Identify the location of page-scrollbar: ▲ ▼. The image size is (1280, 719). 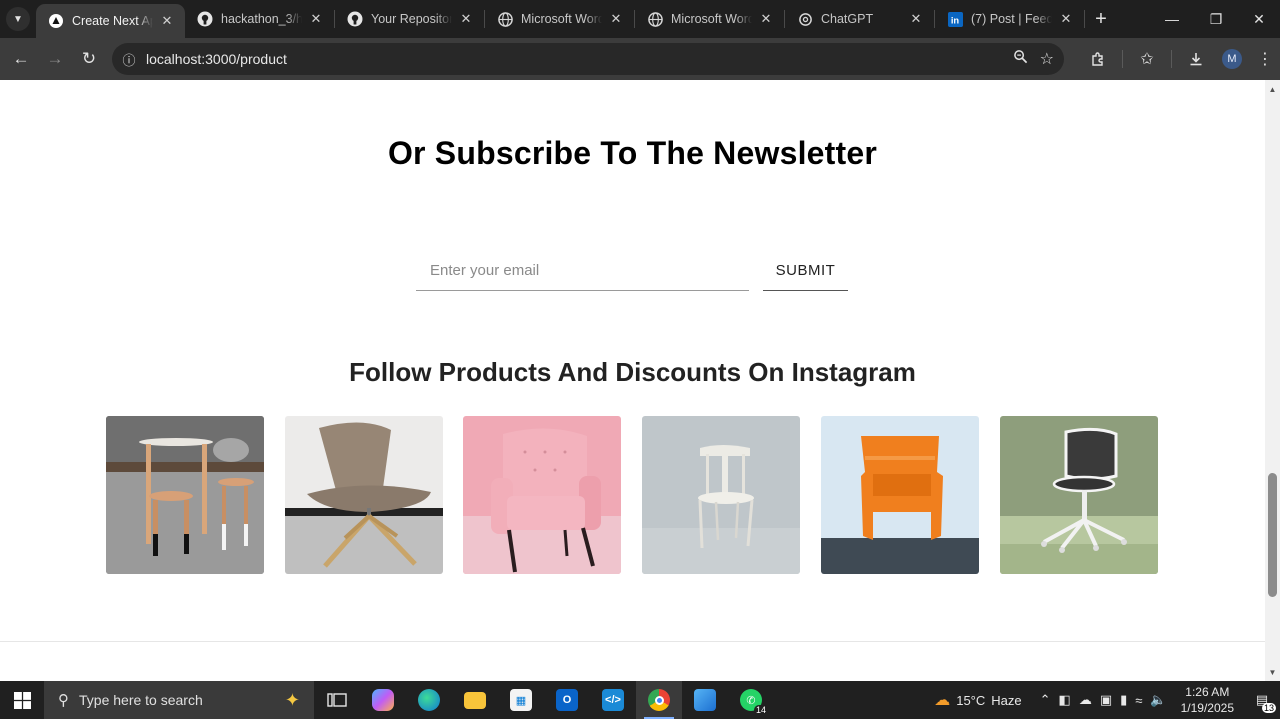
(1272, 380).